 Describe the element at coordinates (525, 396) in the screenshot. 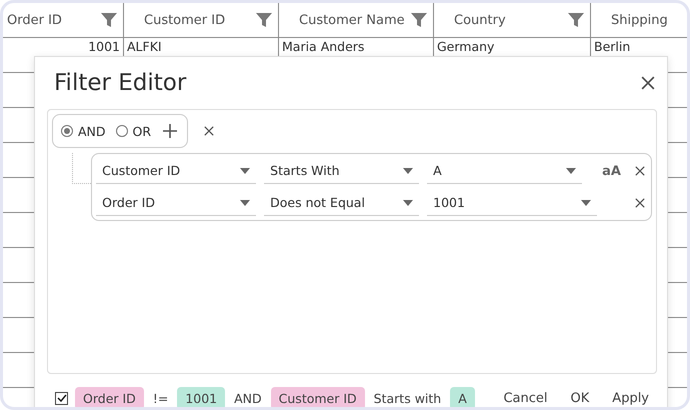

I see `dialog-button: Cancel` at that location.